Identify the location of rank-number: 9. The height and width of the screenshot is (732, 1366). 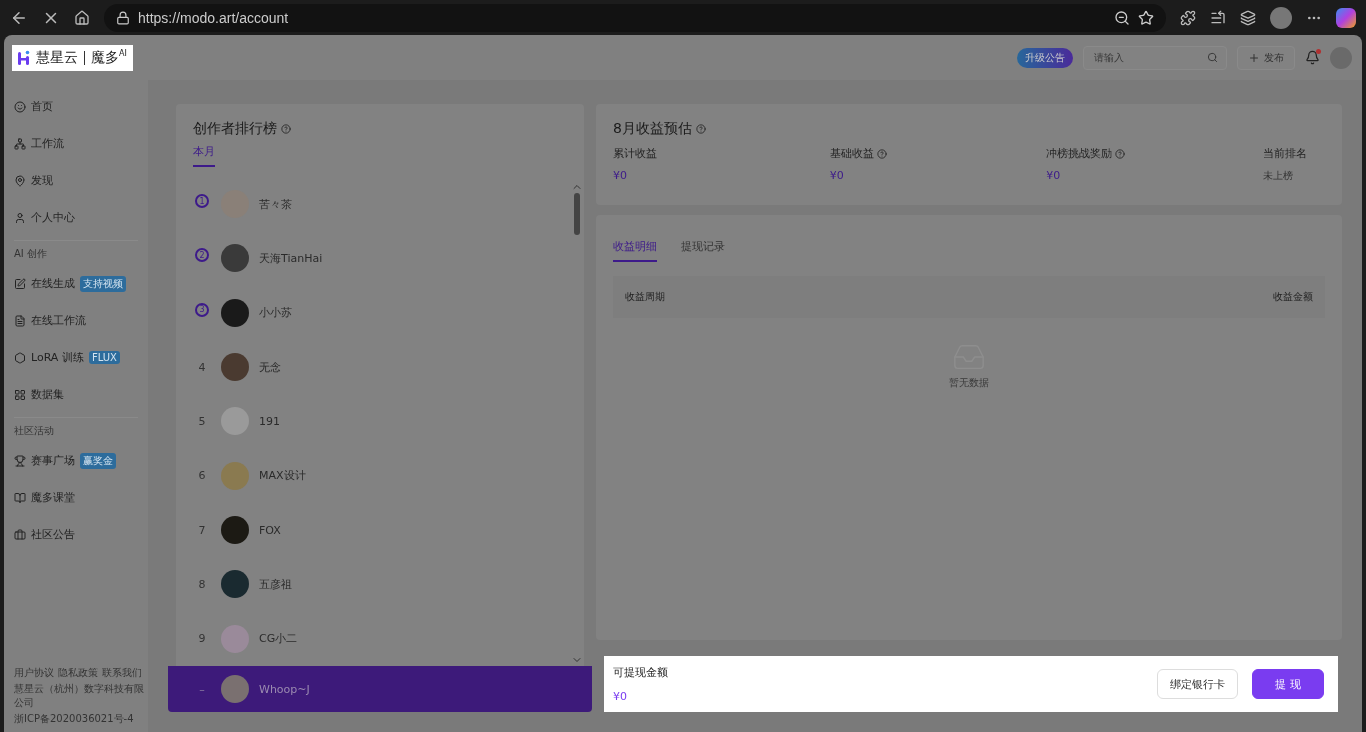
(202, 639).